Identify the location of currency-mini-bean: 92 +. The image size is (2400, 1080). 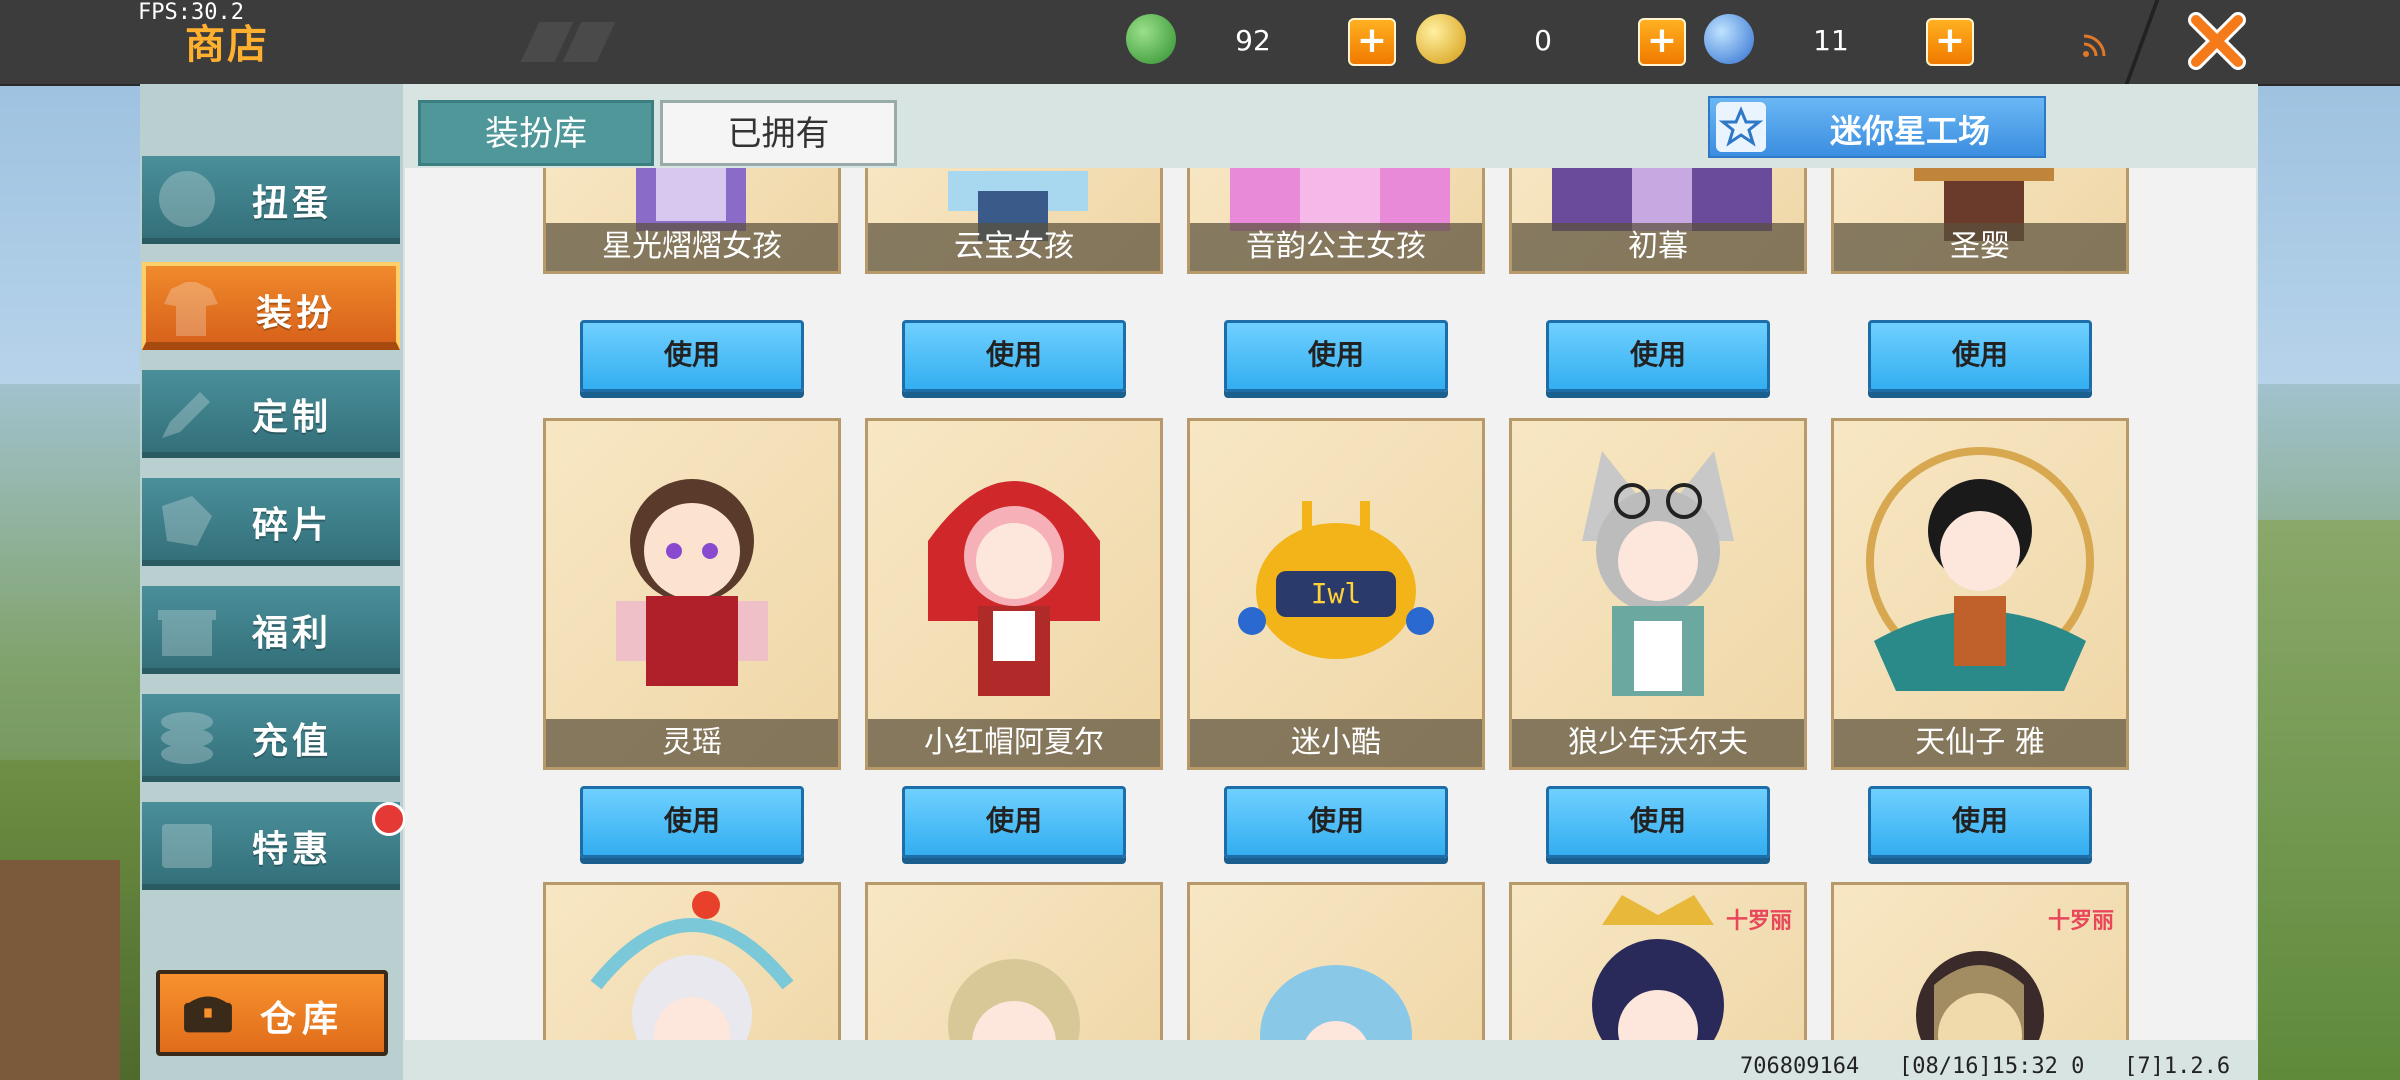
(1266, 42).